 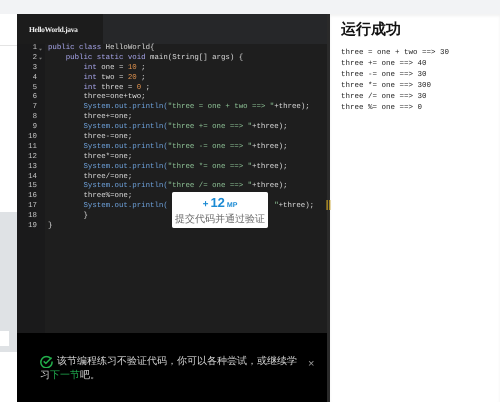 I want to click on next-section-link: 下一节, so click(x=65, y=375).